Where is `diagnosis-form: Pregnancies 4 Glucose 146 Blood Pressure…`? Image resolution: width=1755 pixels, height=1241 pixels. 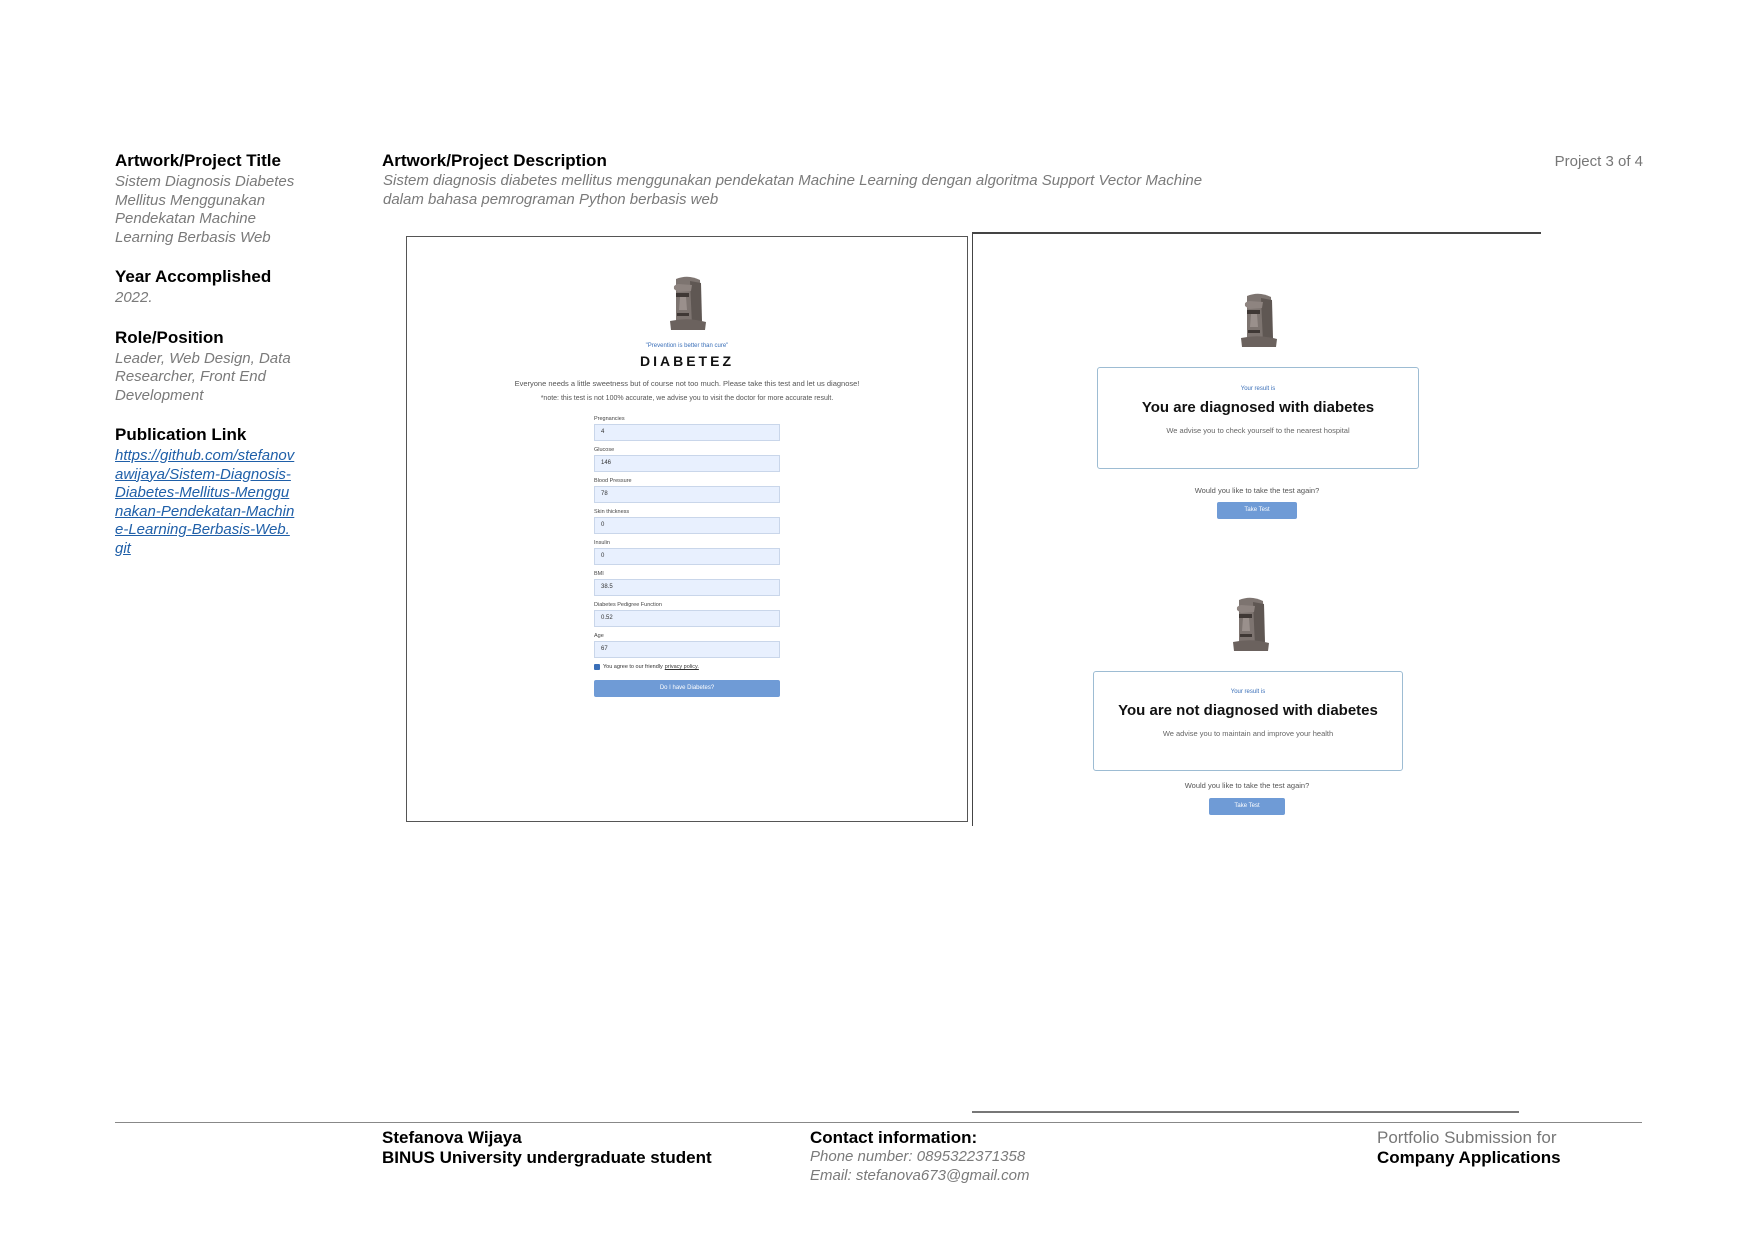 diagnosis-form: Pregnancies 4 Glucose 146 Blood Pressure… is located at coordinates (687, 556).